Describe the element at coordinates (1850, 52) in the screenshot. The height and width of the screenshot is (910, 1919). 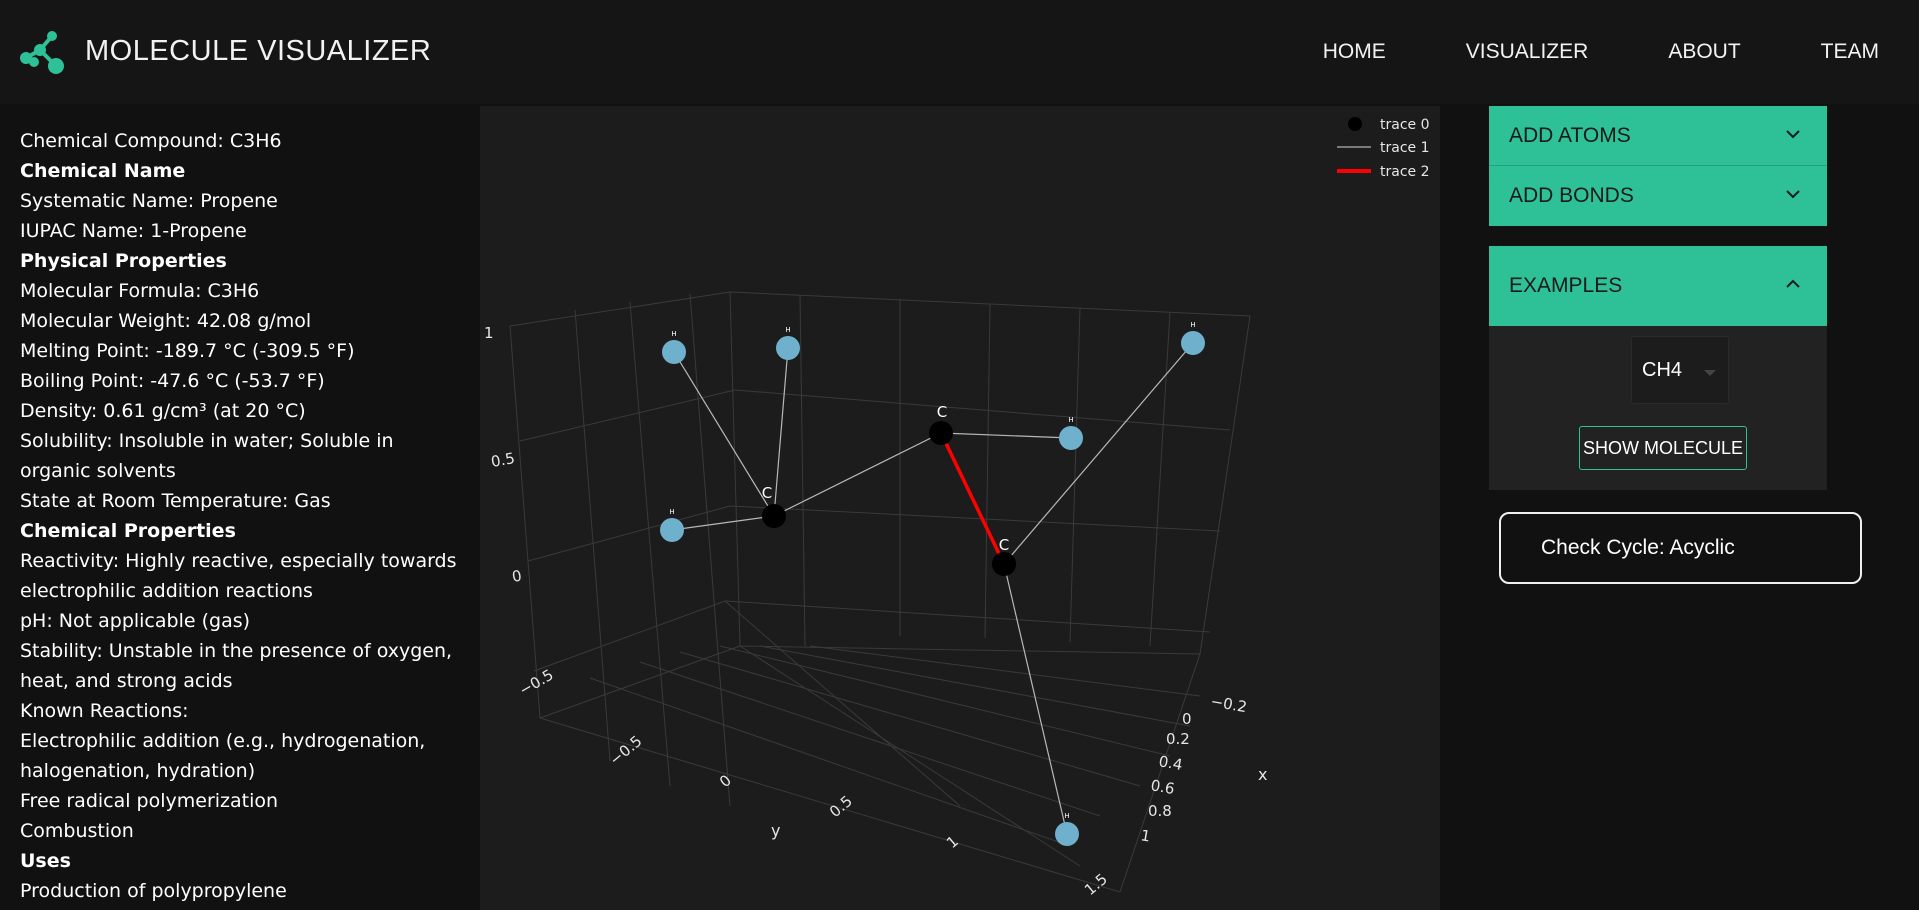
I see `nav-team: TEAM` at that location.